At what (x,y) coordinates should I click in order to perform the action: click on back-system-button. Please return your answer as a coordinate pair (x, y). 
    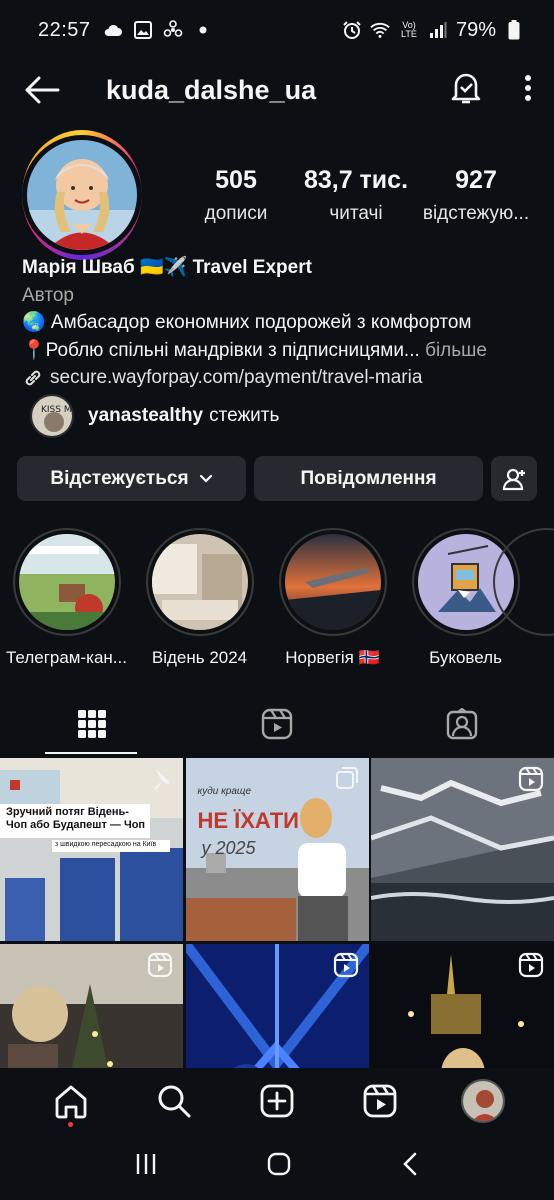
    Looking at the image, I should click on (410, 1166).